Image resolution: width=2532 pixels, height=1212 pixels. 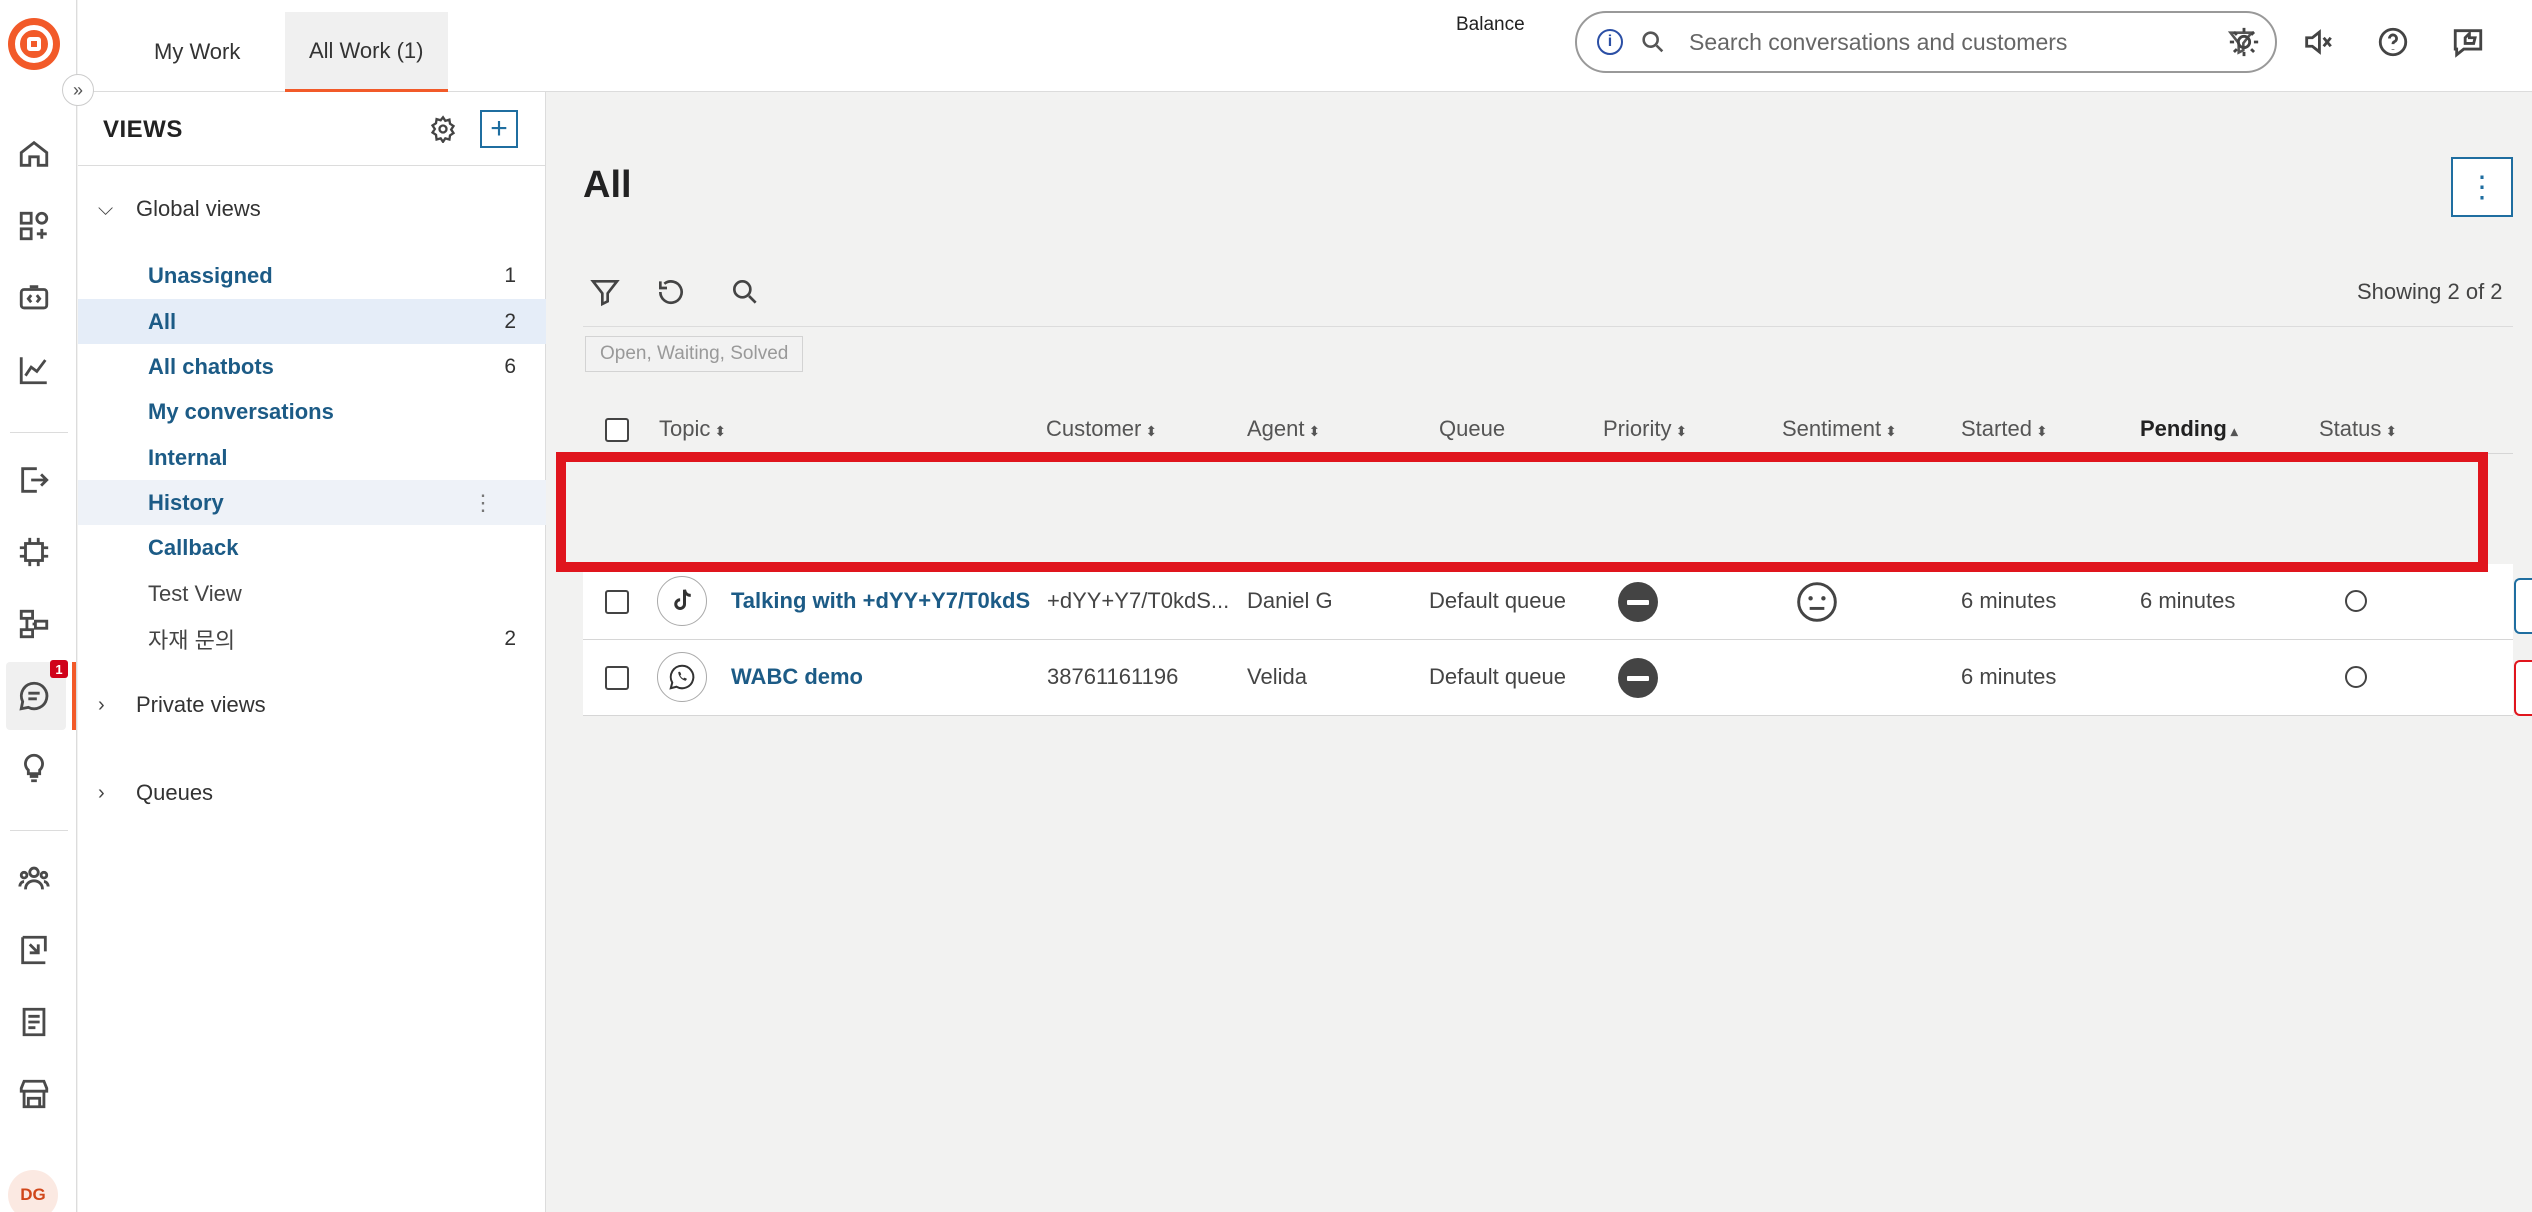 What do you see at coordinates (34, 552) in the screenshot?
I see `ai-chip-icon` at bounding box center [34, 552].